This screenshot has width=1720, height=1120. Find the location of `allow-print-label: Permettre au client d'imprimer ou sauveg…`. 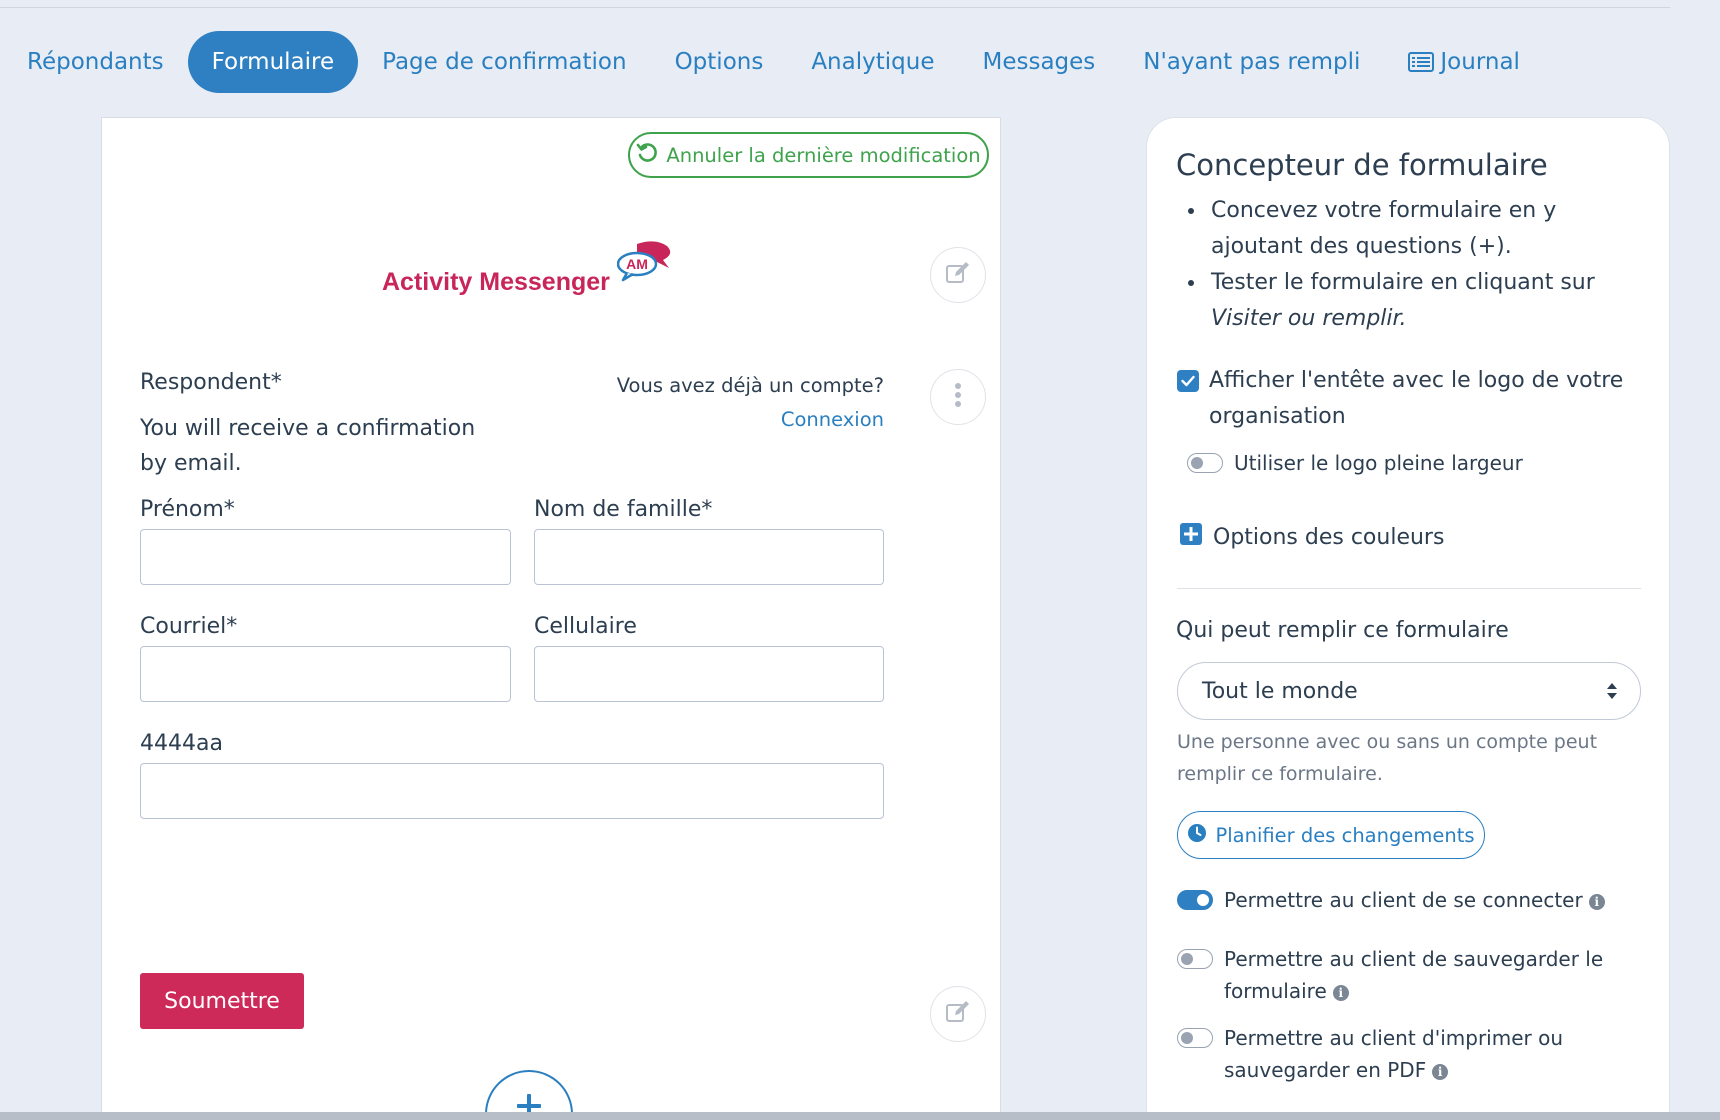

allow-print-label: Permettre au client d'imprimer ou sauveg… is located at coordinates (1394, 1054).